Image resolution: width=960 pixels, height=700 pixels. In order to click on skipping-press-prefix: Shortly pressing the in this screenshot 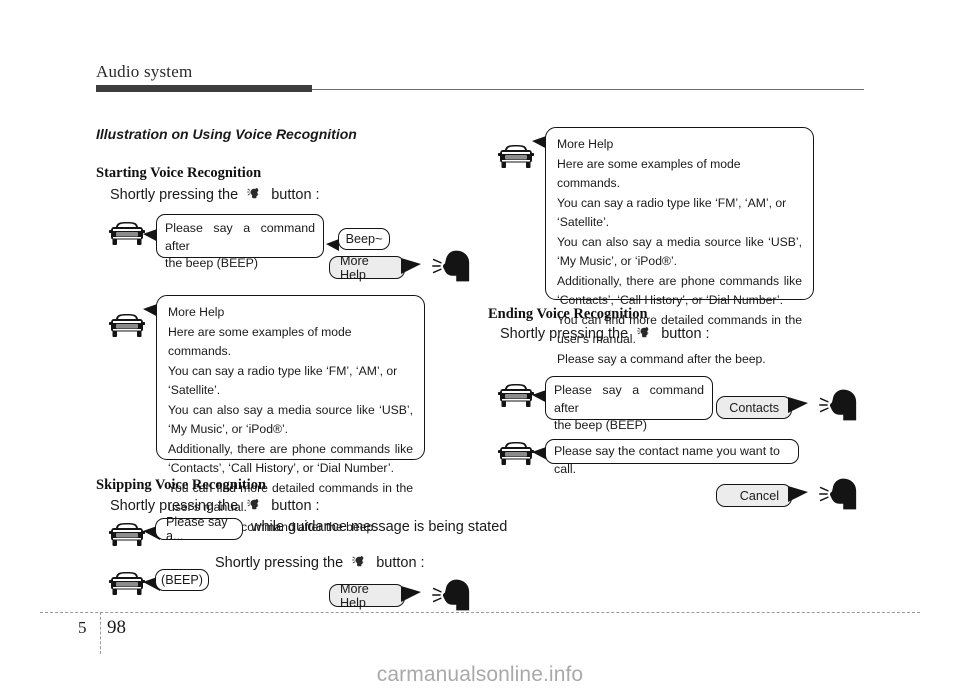, I will do `click(174, 506)`.